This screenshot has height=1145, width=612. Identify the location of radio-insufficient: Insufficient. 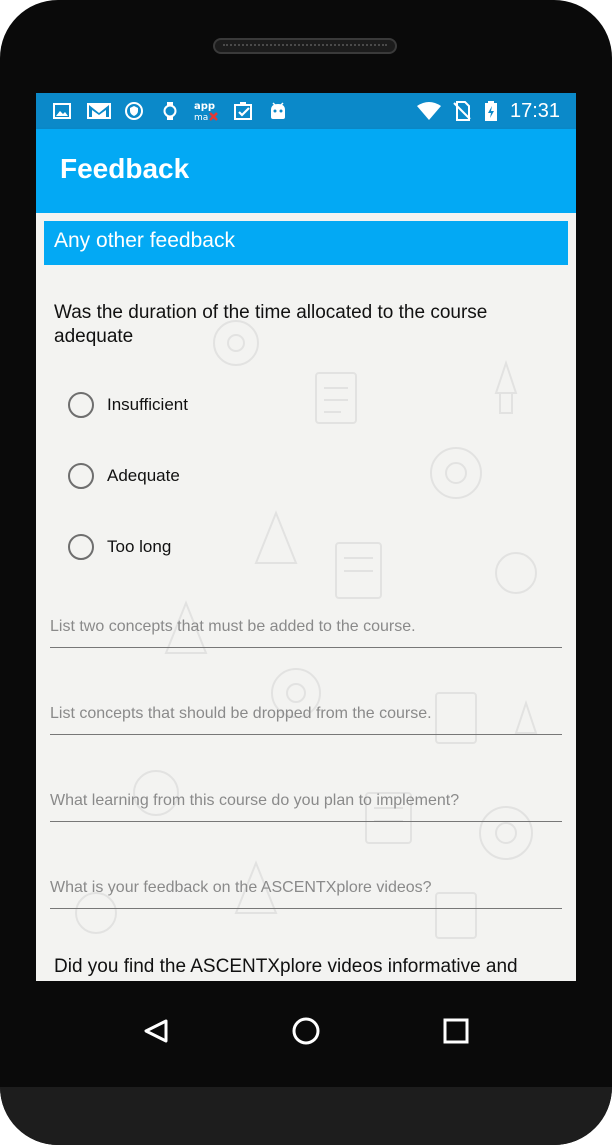
(218, 408).